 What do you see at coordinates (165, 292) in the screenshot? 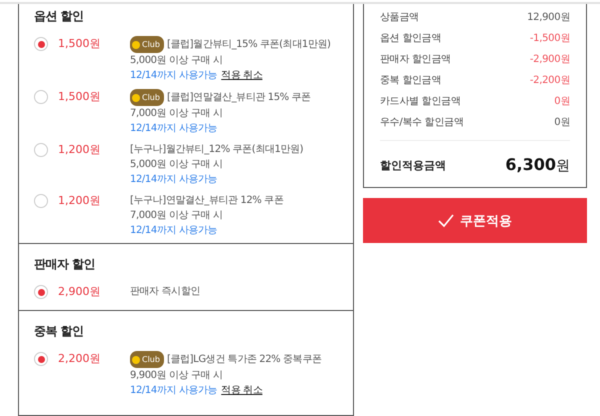
I see `coupon-name: 판매자 즉시할인` at bounding box center [165, 292].